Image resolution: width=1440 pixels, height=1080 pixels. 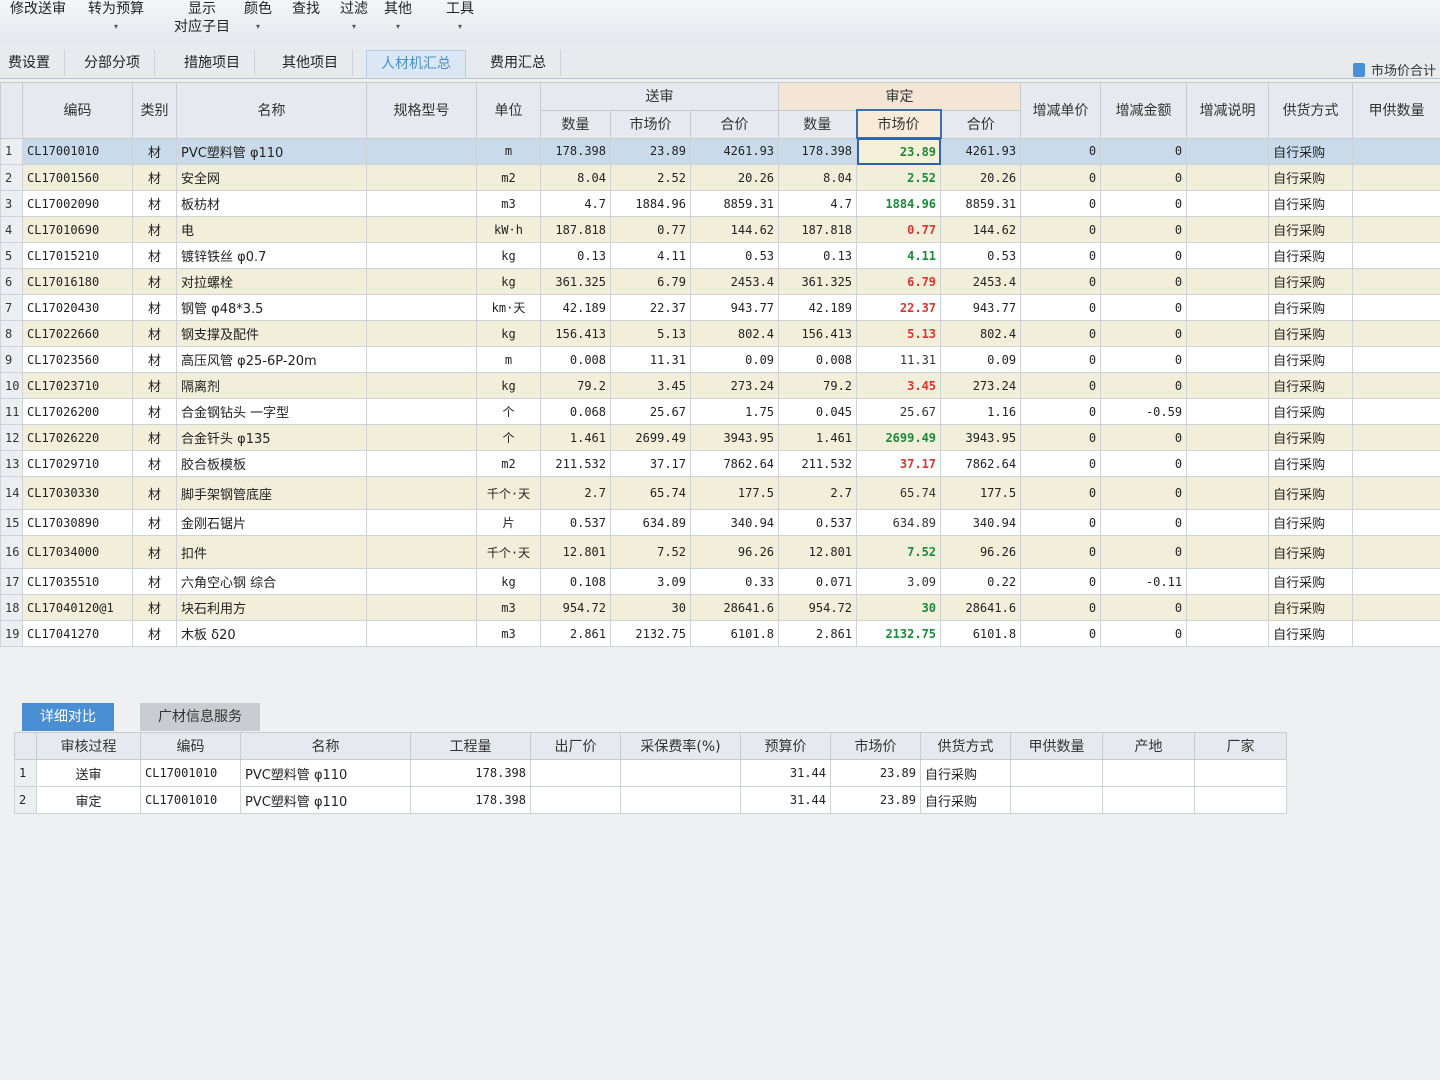 What do you see at coordinates (77, 493) in the screenshot?
I see `code-cell: CL17030330` at bounding box center [77, 493].